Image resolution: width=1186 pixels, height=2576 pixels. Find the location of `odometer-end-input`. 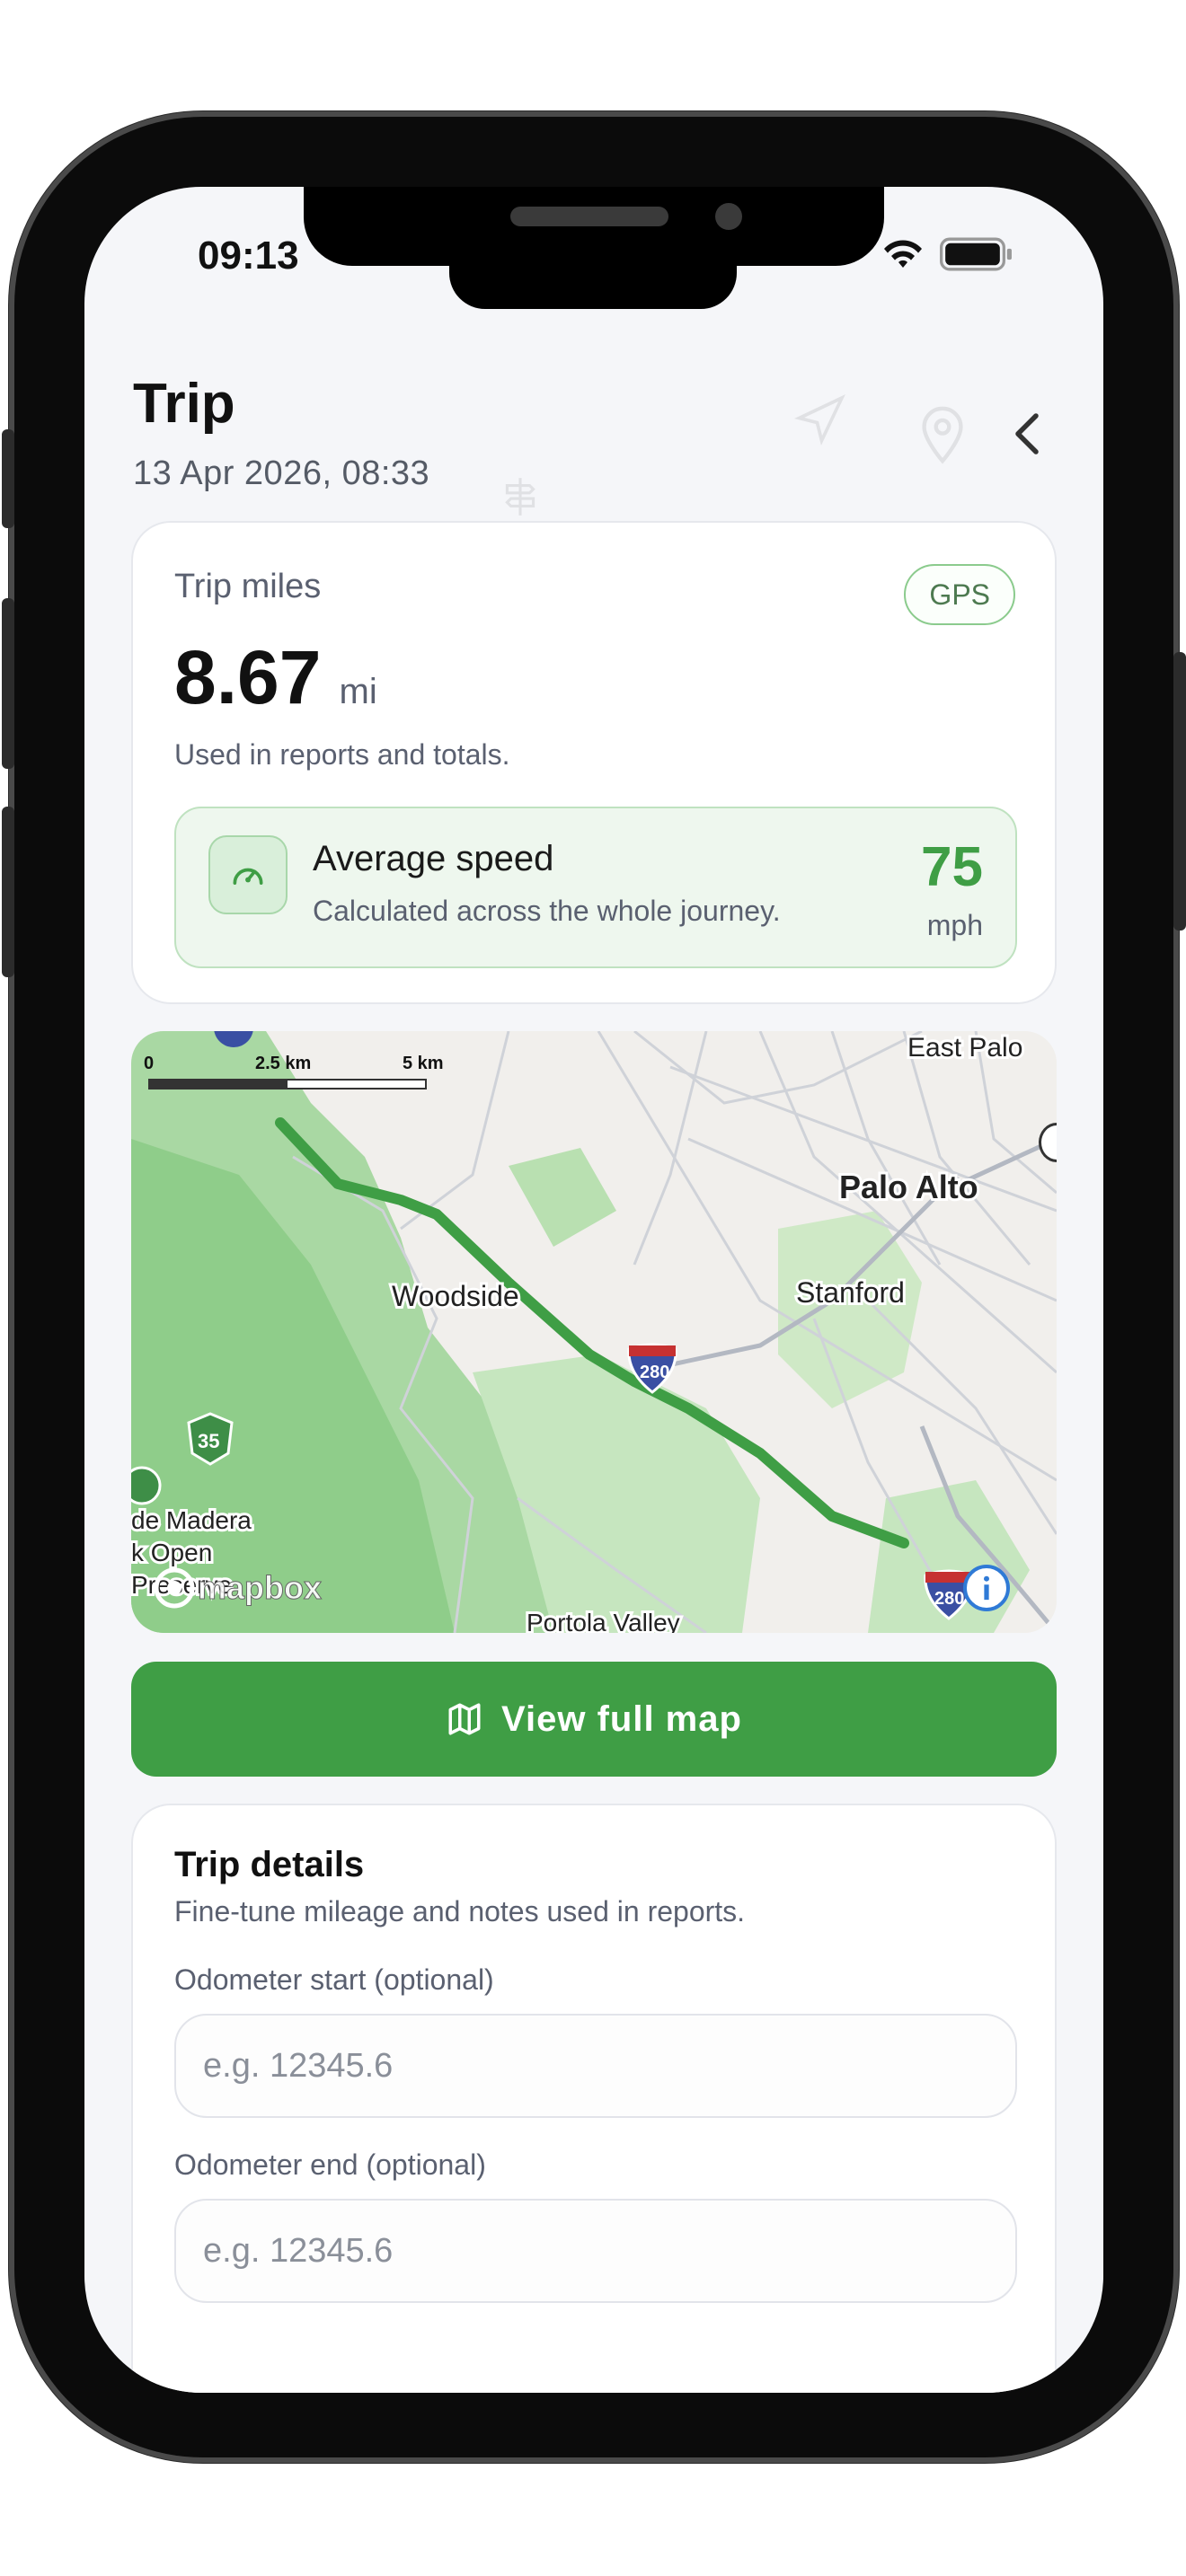

odometer-end-input is located at coordinates (595, 2251).